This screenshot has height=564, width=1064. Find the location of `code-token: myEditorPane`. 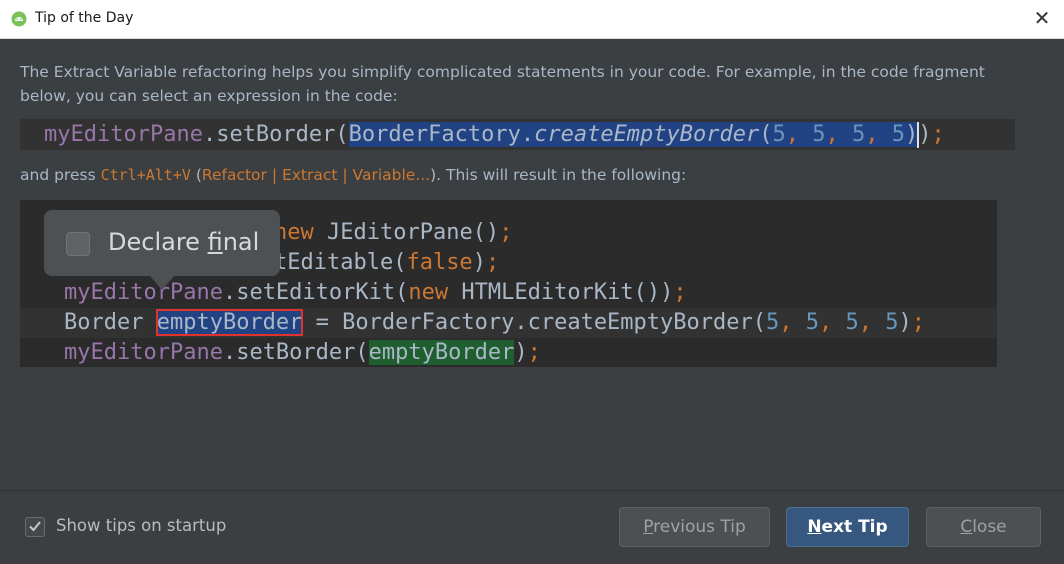

code-token: myEditorPane is located at coordinates (123, 134).